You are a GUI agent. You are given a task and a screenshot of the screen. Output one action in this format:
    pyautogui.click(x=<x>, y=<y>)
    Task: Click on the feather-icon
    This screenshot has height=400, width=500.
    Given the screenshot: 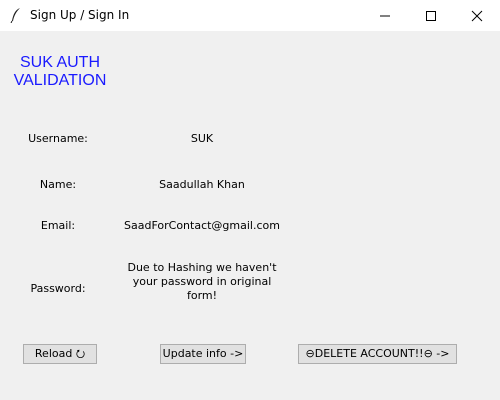 What is the action you would take?
    pyautogui.click(x=16, y=15)
    